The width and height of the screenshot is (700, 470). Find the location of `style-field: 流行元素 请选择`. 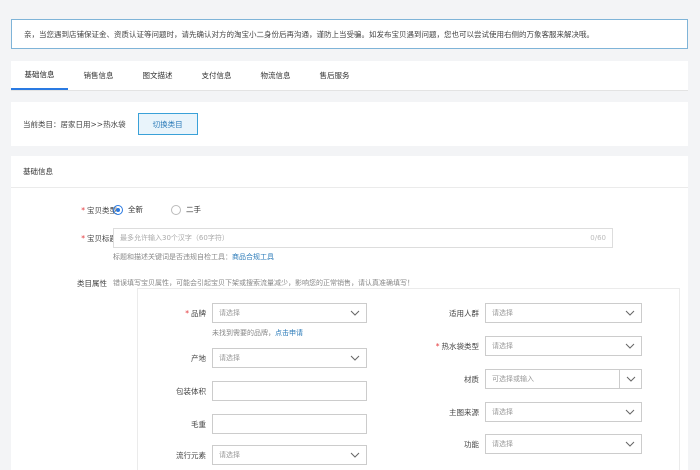

style-field: 流行元素 请选择 is located at coordinates (252, 455).